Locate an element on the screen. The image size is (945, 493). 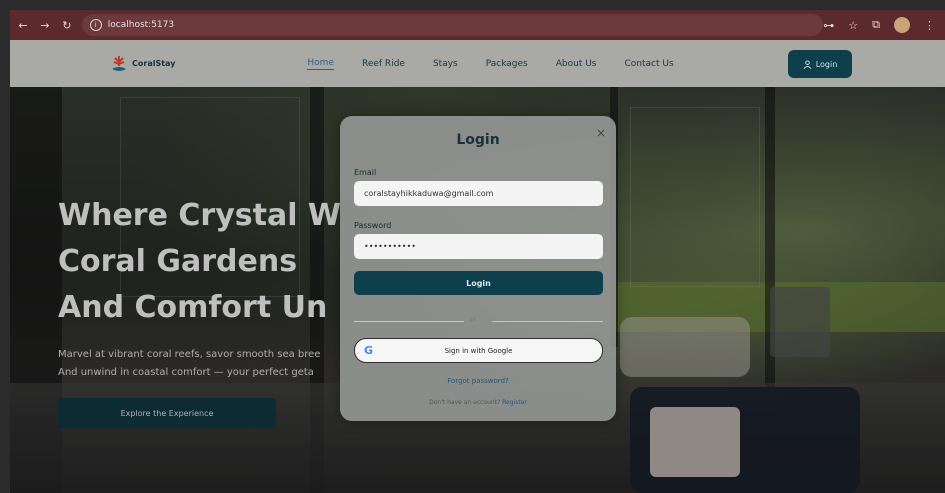
google-signin-button: G Sign in with Google is located at coordinates (478, 350).